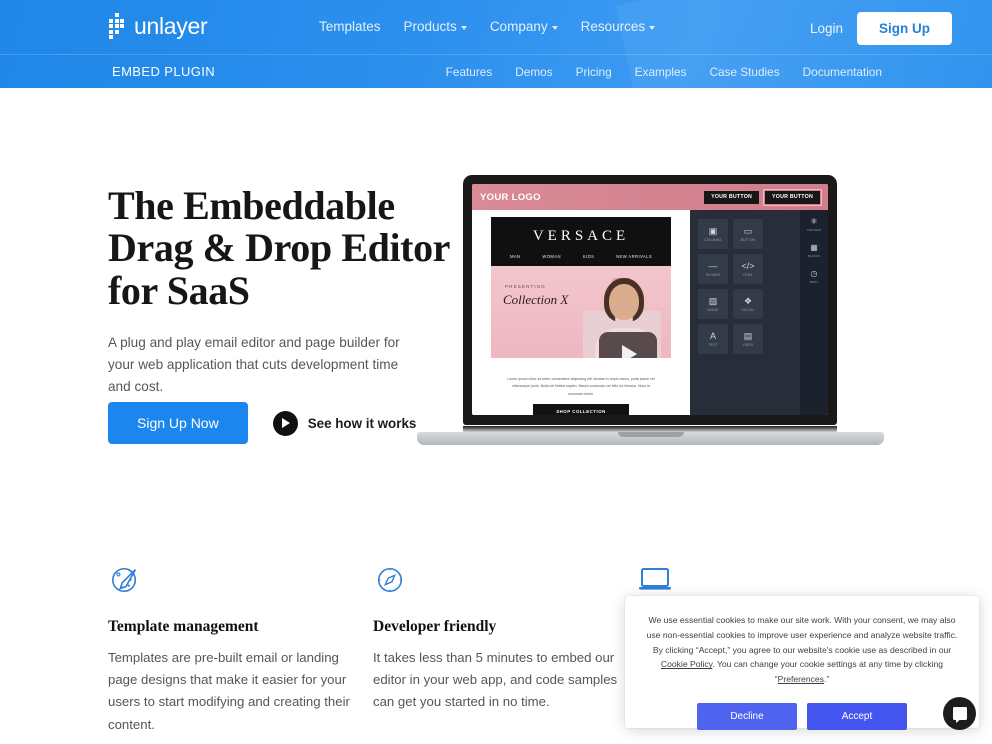 The image size is (992, 744). Describe the element at coordinates (581, 236) in the screenshot. I see `email-brand: VERSACE` at that location.